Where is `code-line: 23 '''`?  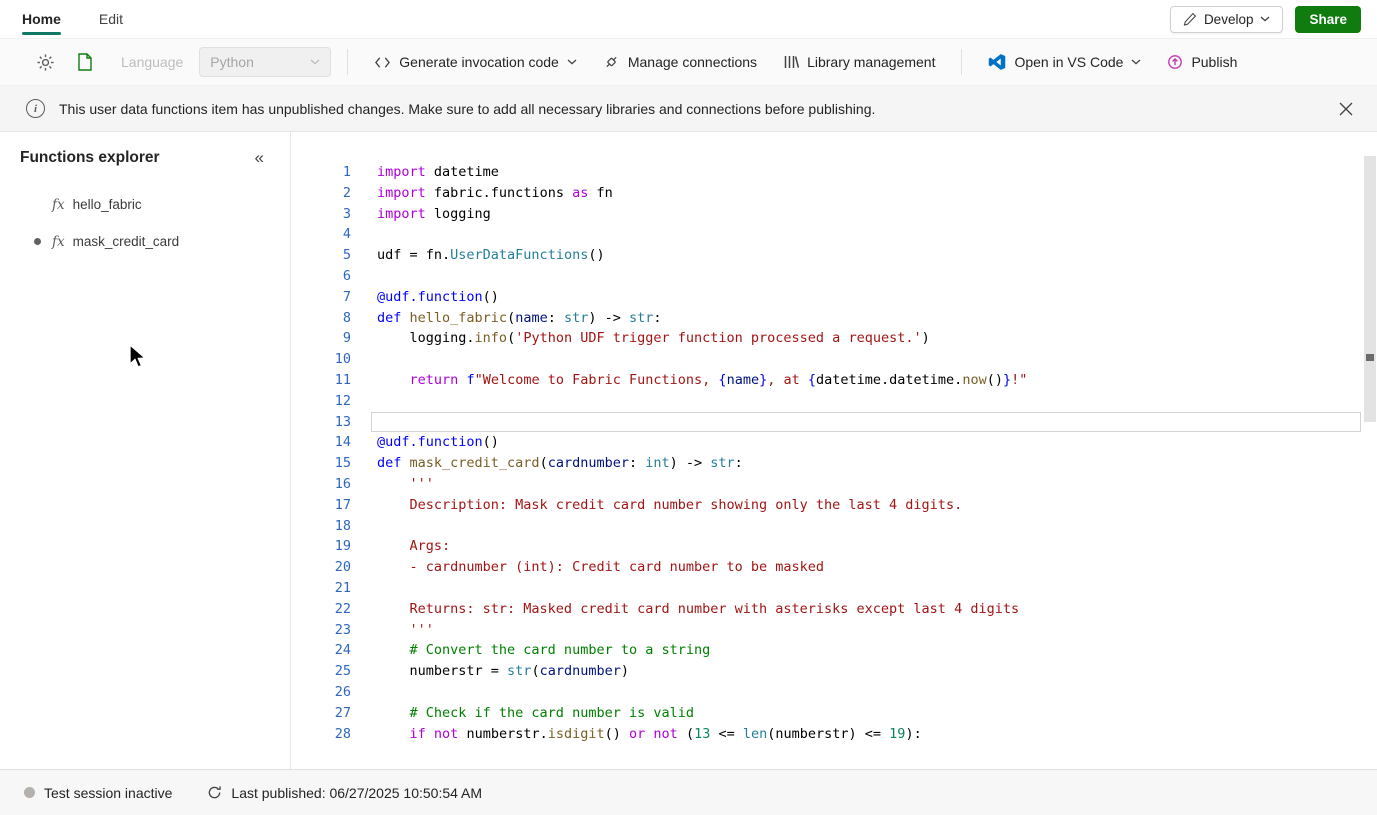
code-line: 23 ''' is located at coordinates (840, 630).